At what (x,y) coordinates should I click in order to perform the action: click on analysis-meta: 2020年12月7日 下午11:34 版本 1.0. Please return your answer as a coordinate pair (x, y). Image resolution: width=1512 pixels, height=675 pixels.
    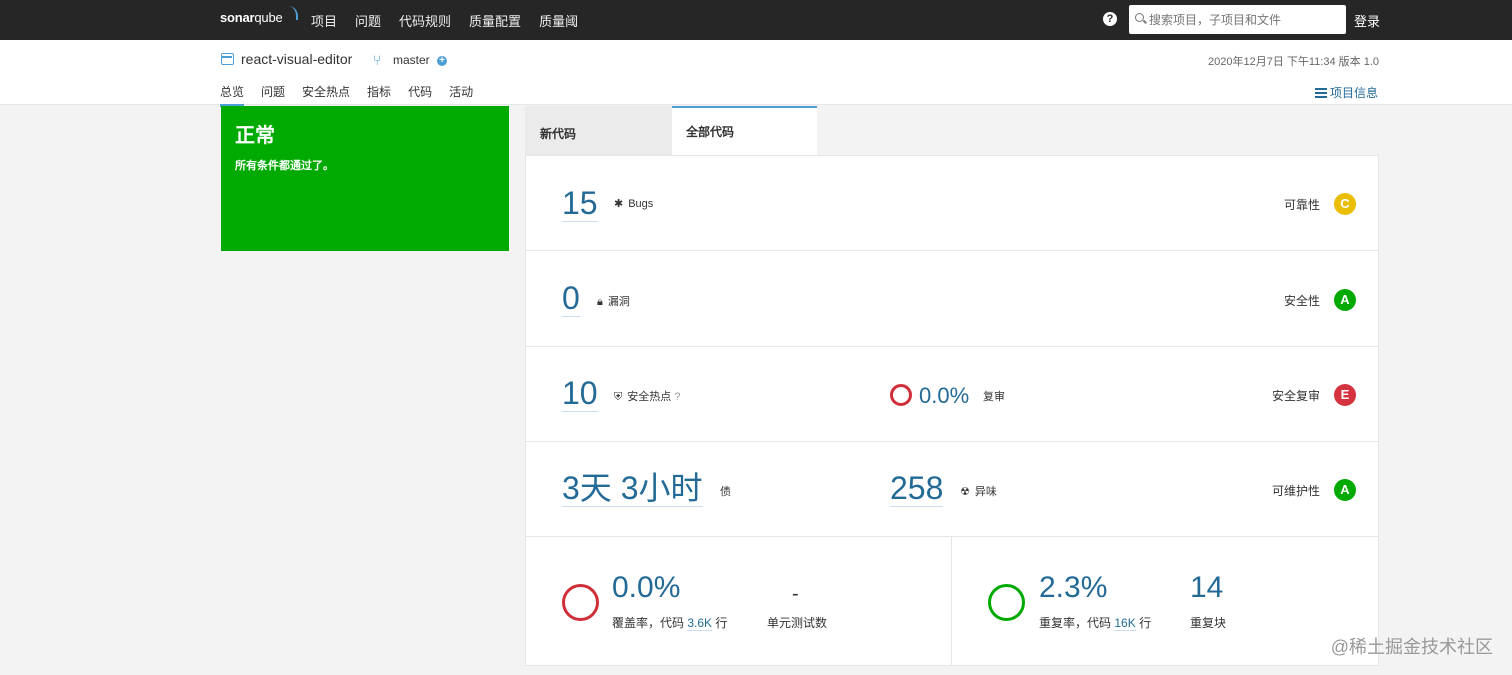
    Looking at the image, I should click on (1293, 62).